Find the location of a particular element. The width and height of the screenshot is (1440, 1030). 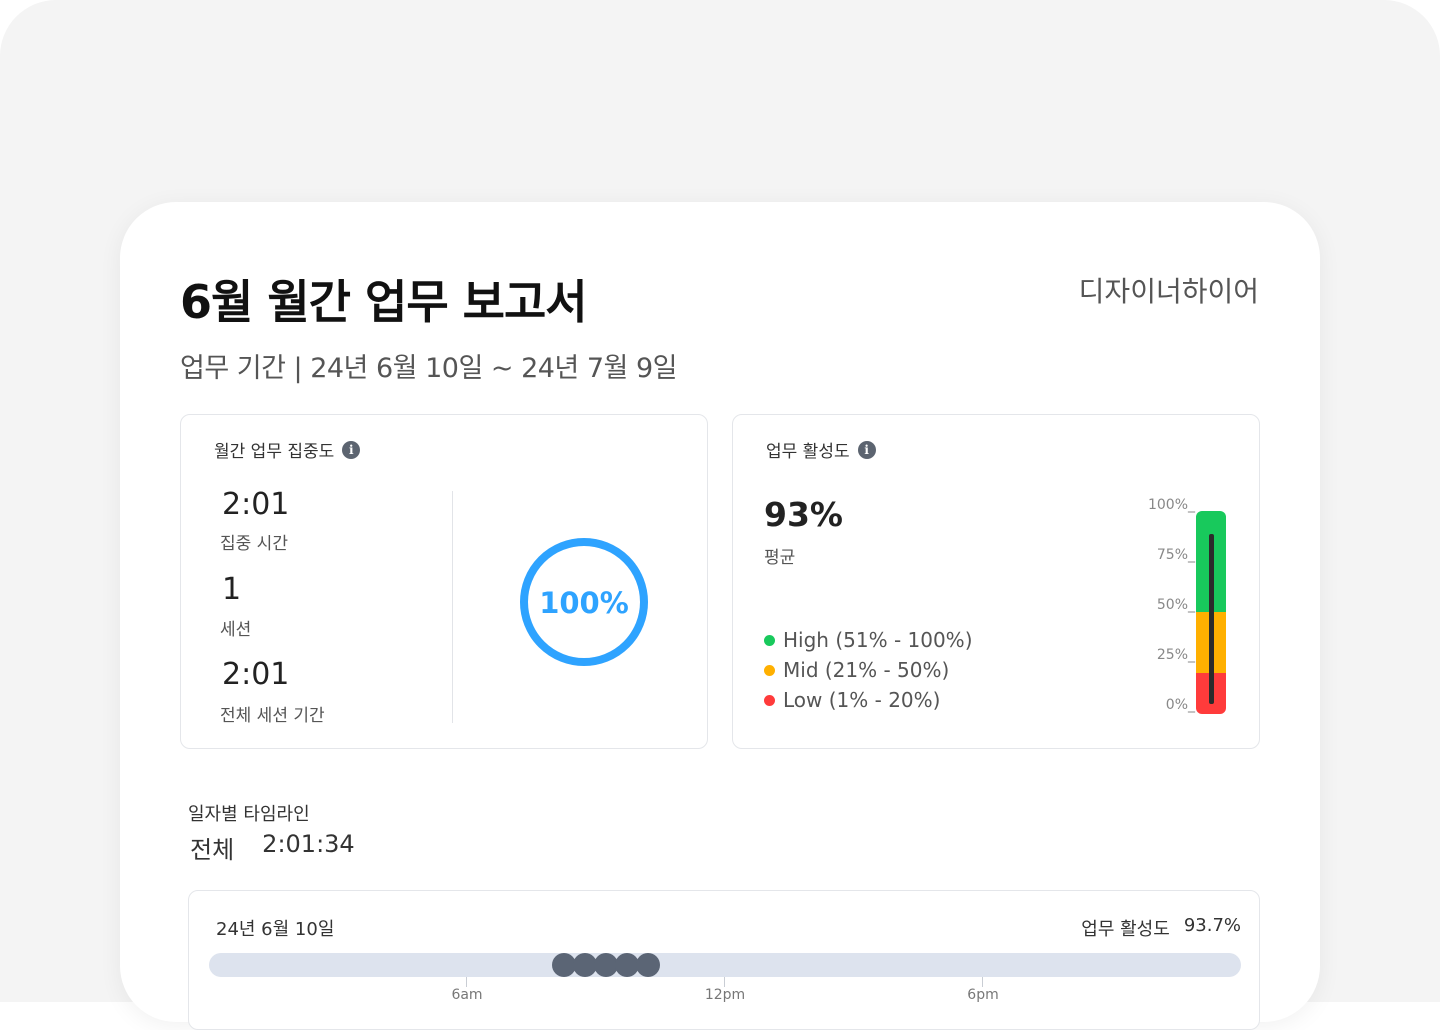

timeline-title: 일자별 타임라인 is located at coordinates (249, 814).